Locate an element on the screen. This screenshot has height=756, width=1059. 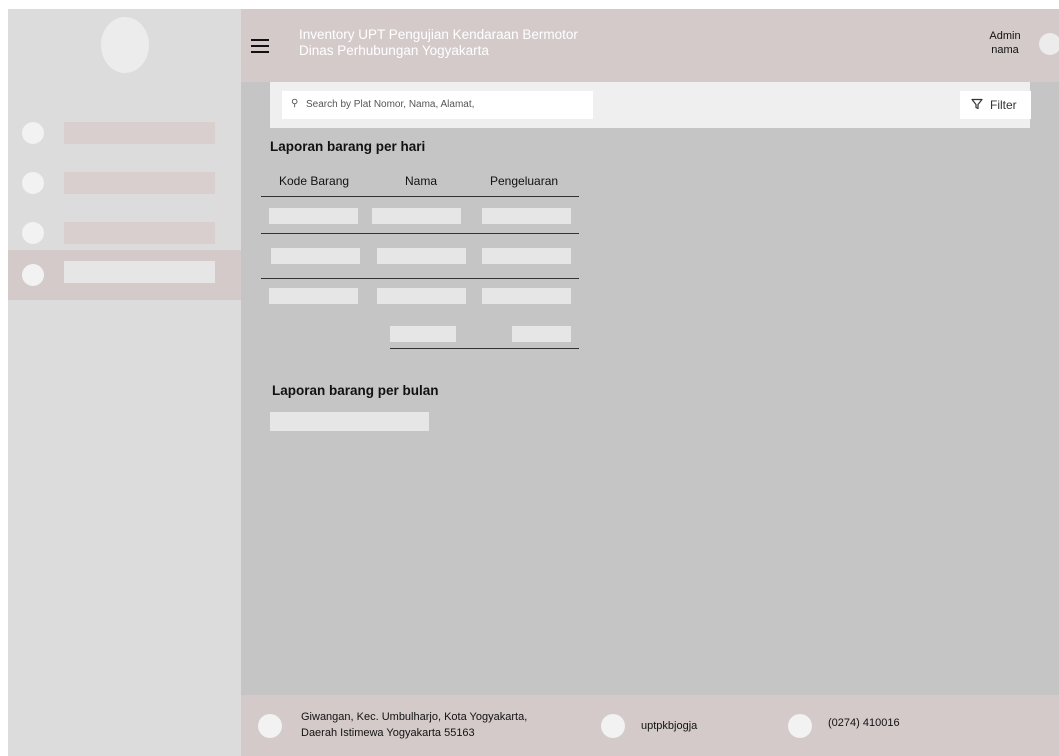
search-icon: ⚲ is located at coordinates (295, 103).